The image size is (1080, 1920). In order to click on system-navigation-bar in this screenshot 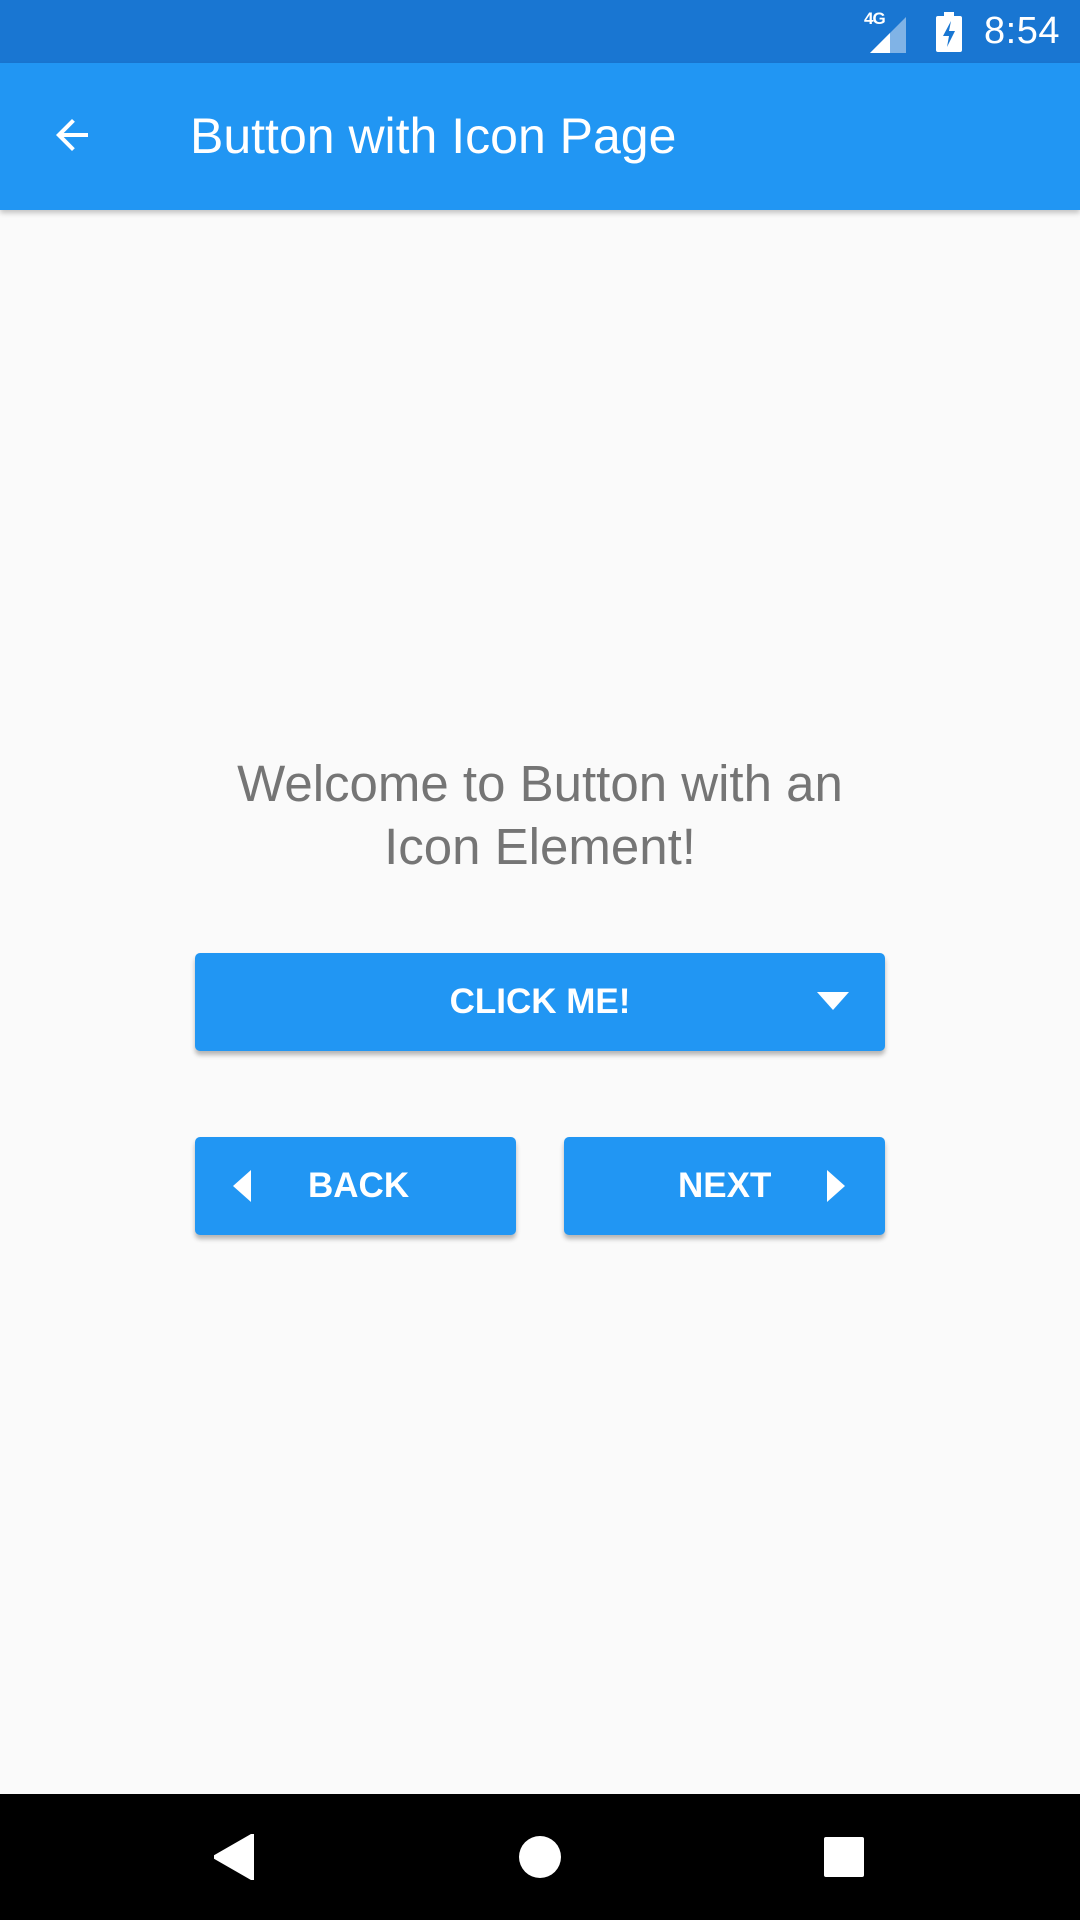, I will do `click(540, 1857)`.